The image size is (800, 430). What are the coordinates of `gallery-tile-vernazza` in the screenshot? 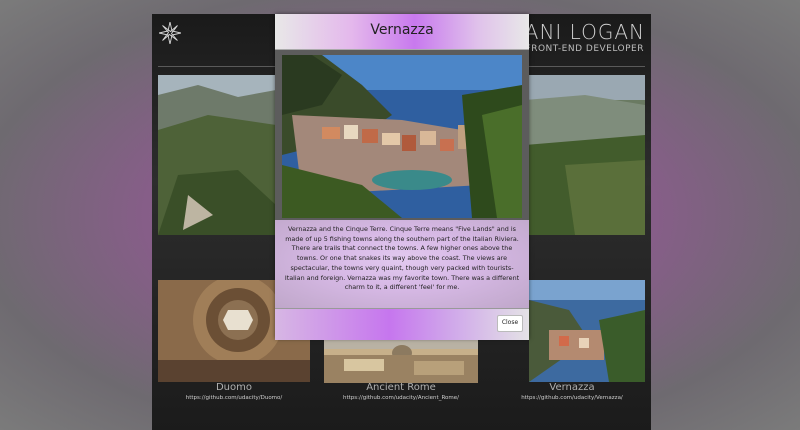 It's located at (587, 331).